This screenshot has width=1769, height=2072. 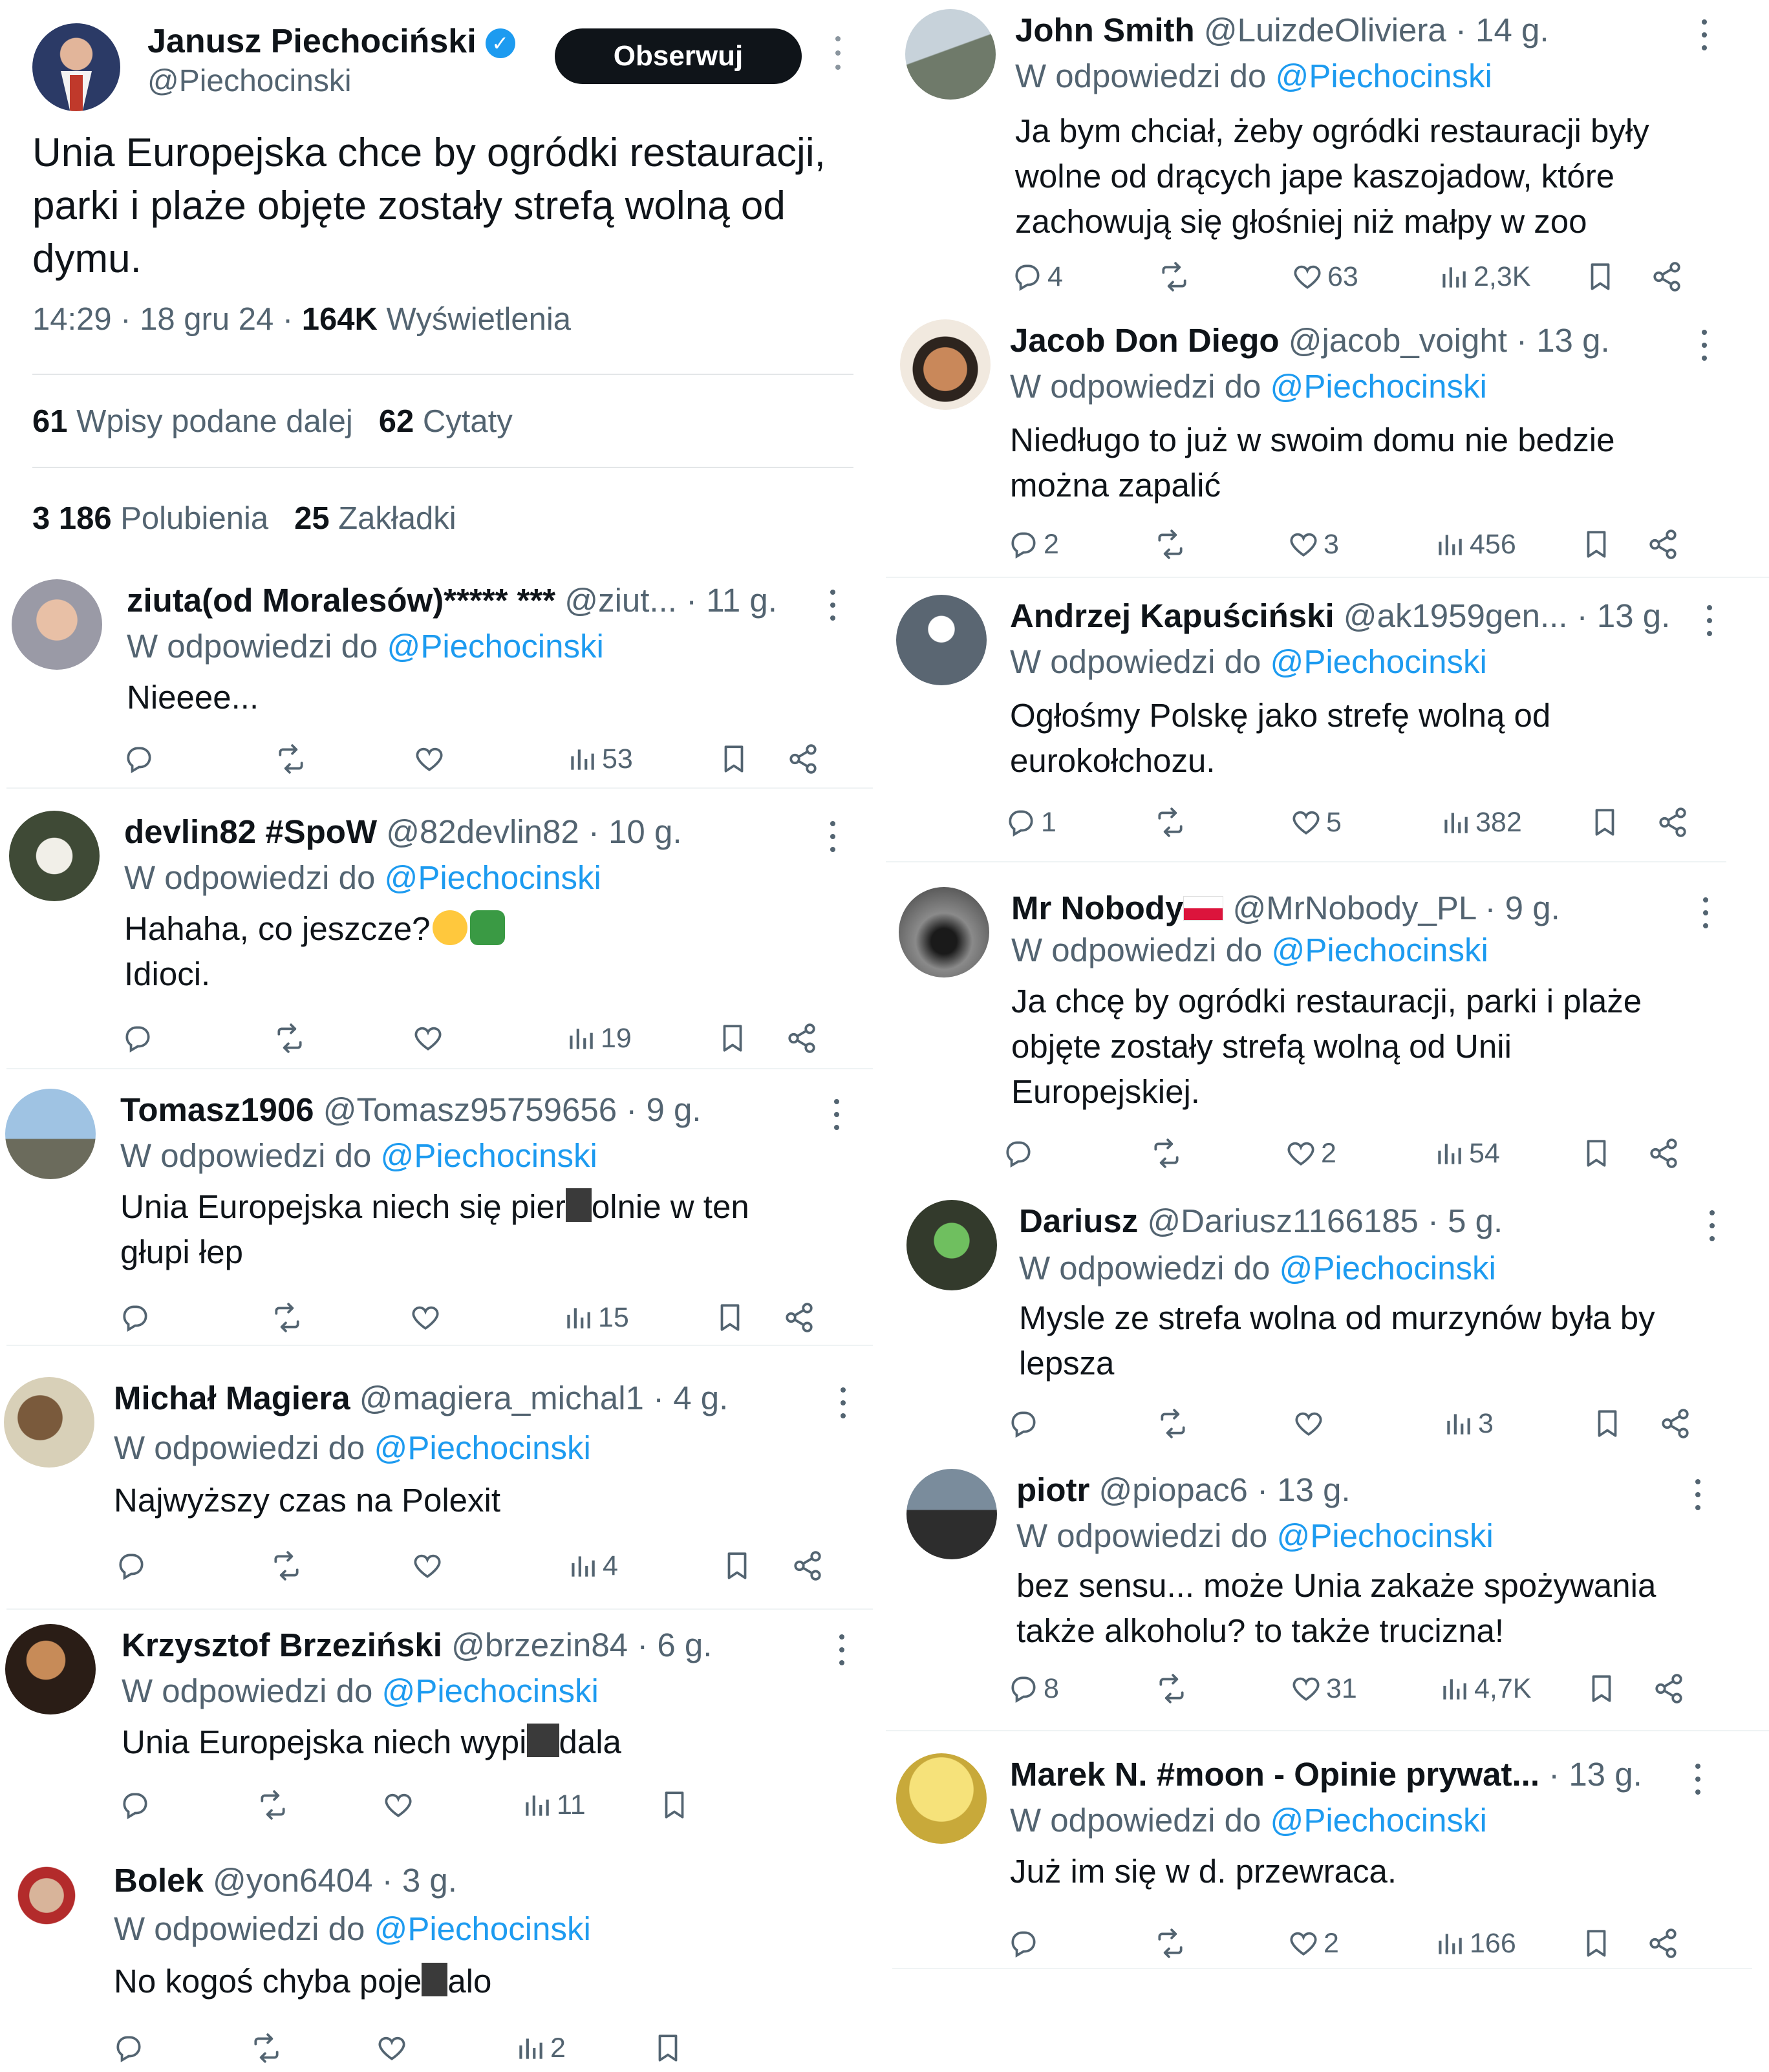 I want to click on author-name: Bolek, so click(x=159, y=1880).